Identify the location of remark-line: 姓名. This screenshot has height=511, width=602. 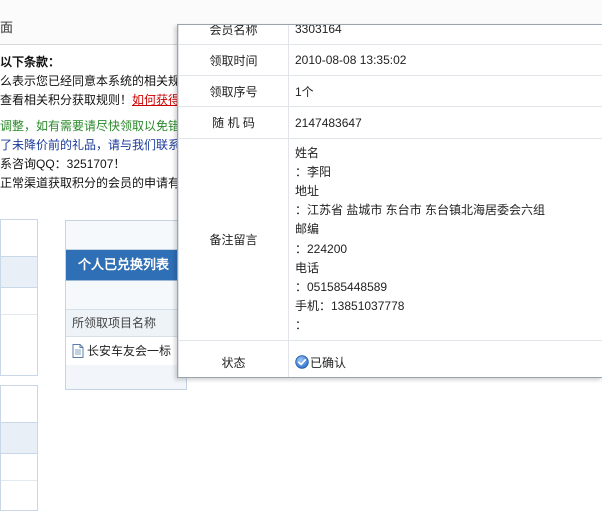
(448, 153).